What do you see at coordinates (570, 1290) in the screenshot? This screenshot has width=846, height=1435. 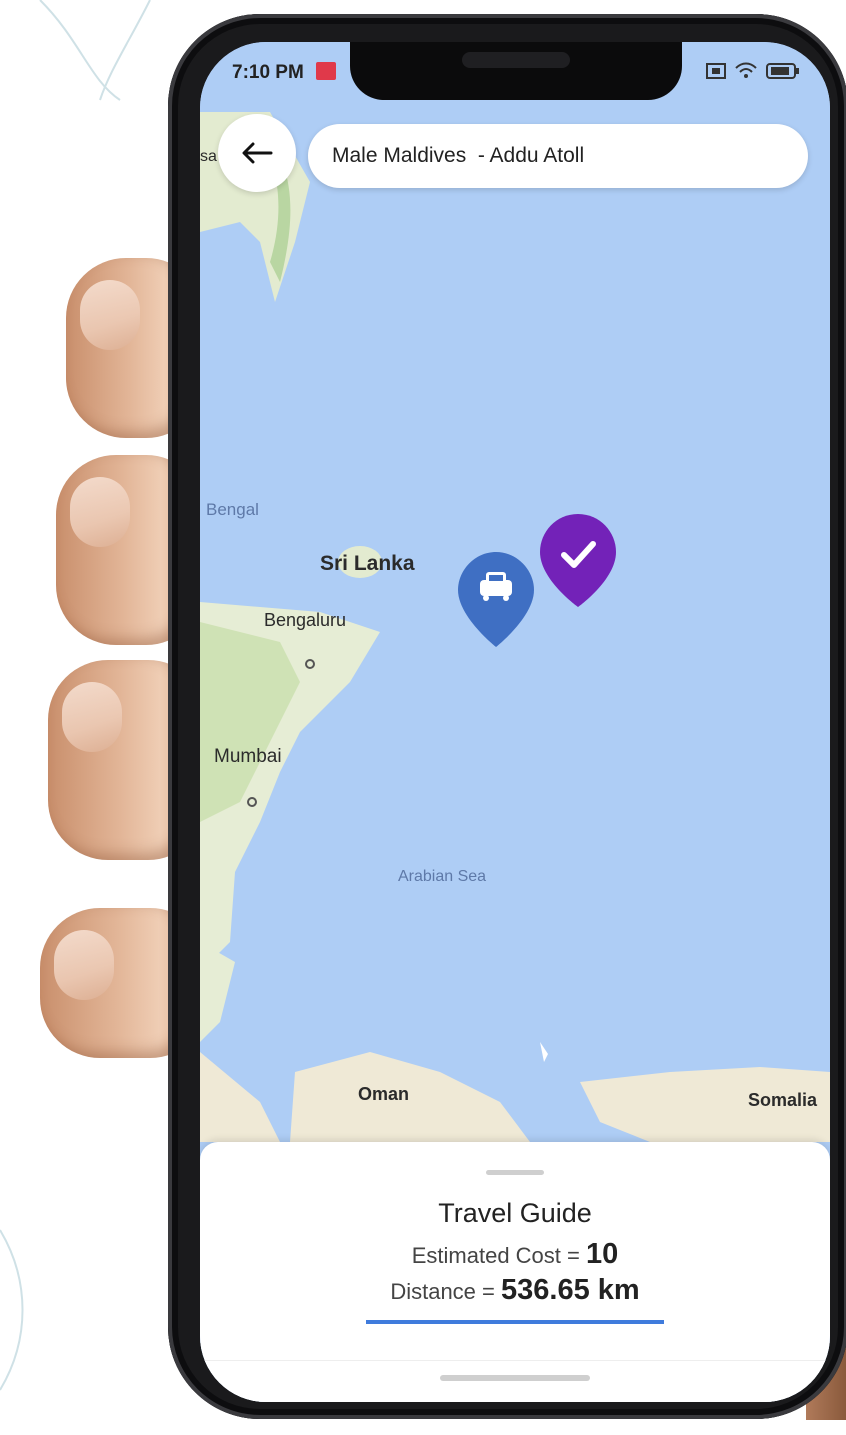 I see `distance-value: 536.65 km` at bounding box center [570, 1290].